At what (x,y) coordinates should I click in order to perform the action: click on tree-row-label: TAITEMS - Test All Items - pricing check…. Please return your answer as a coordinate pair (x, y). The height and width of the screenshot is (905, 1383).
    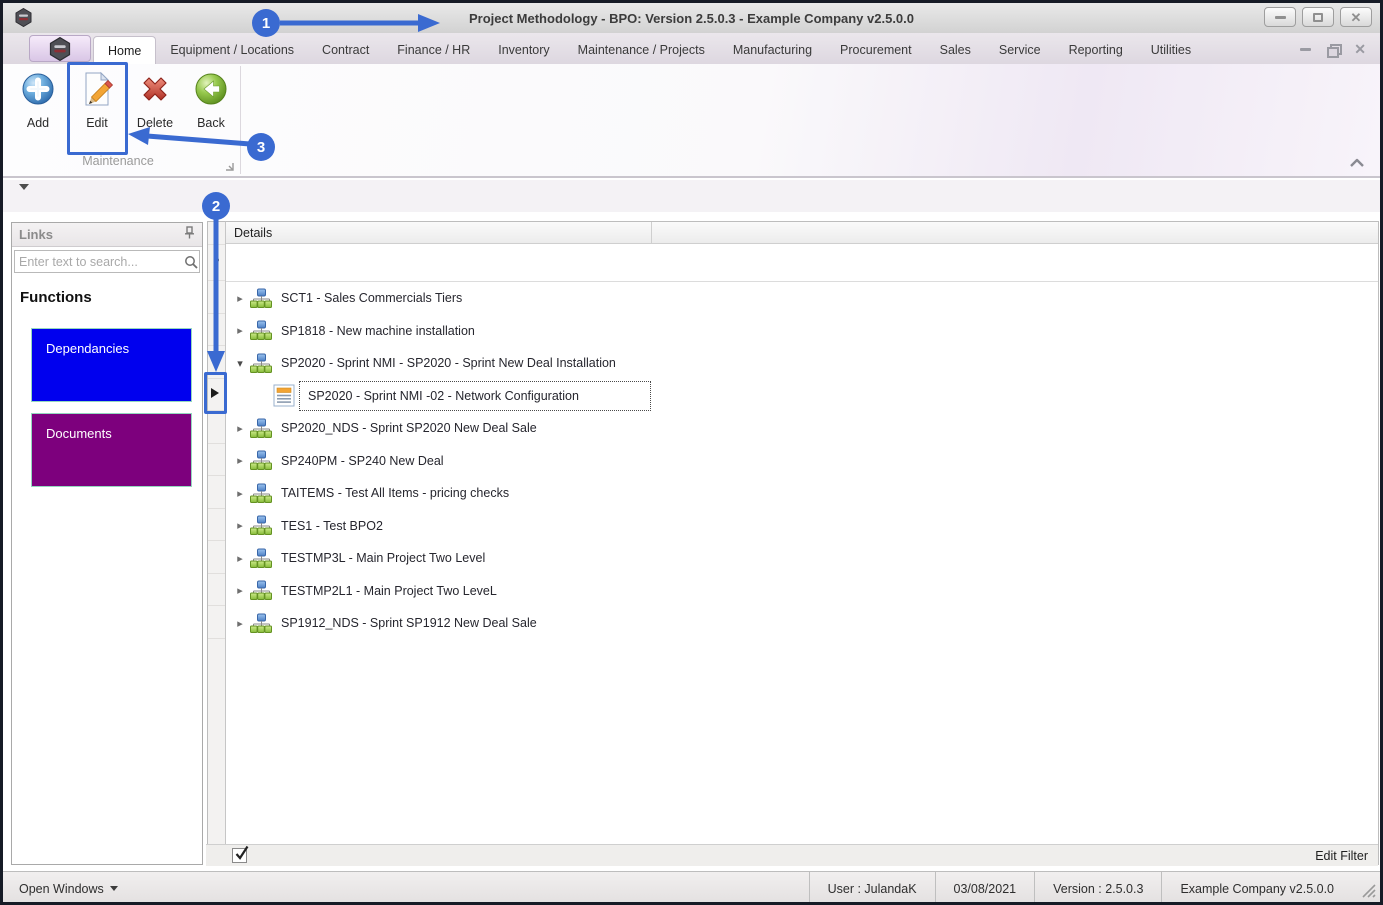
    Looking at the image, I should click on (395, 493).